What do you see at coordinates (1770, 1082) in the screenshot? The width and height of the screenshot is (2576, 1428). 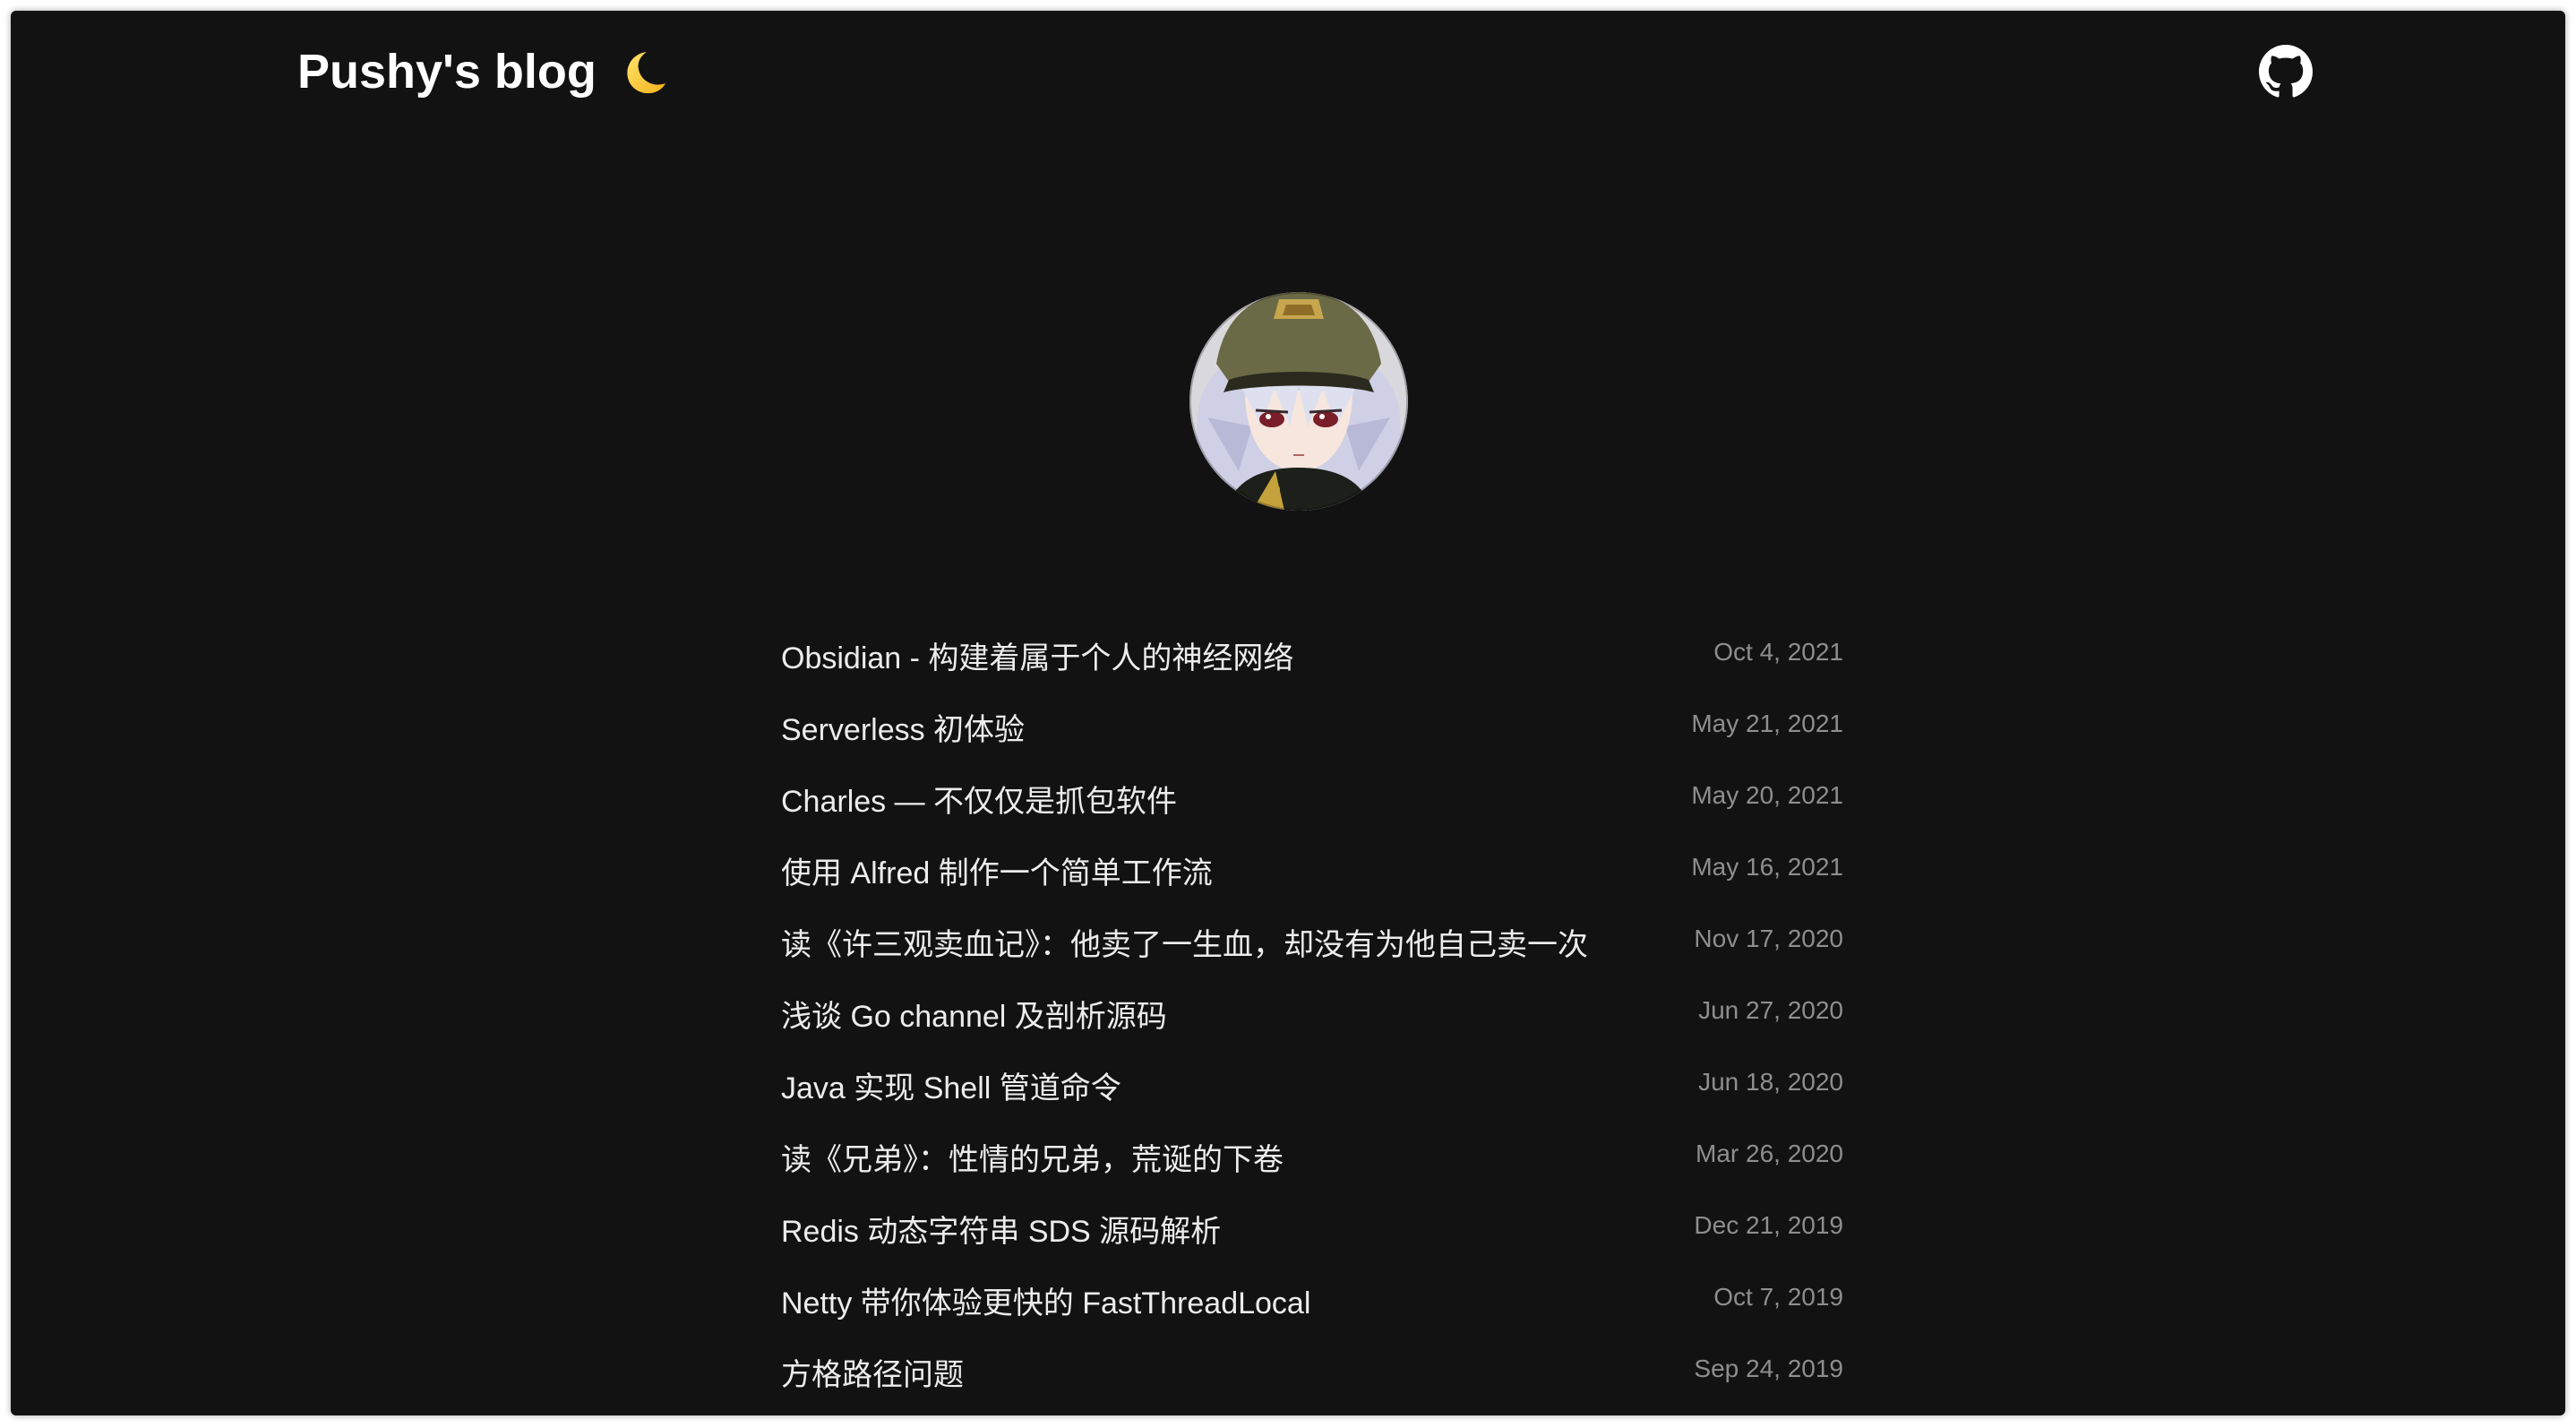 I see `post-date: Jun 18, 2020` at bounding box center [1770, 1082].